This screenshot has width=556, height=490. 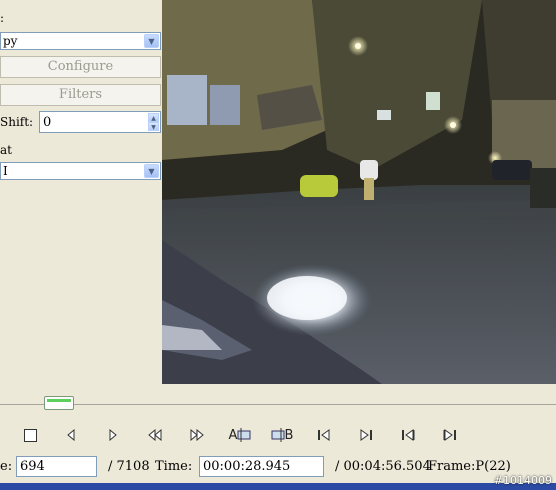 What do you see at coordinates (56, 466) in the screenshot?
I see `frame-number-input: 694` at bounding box center [56, 466].